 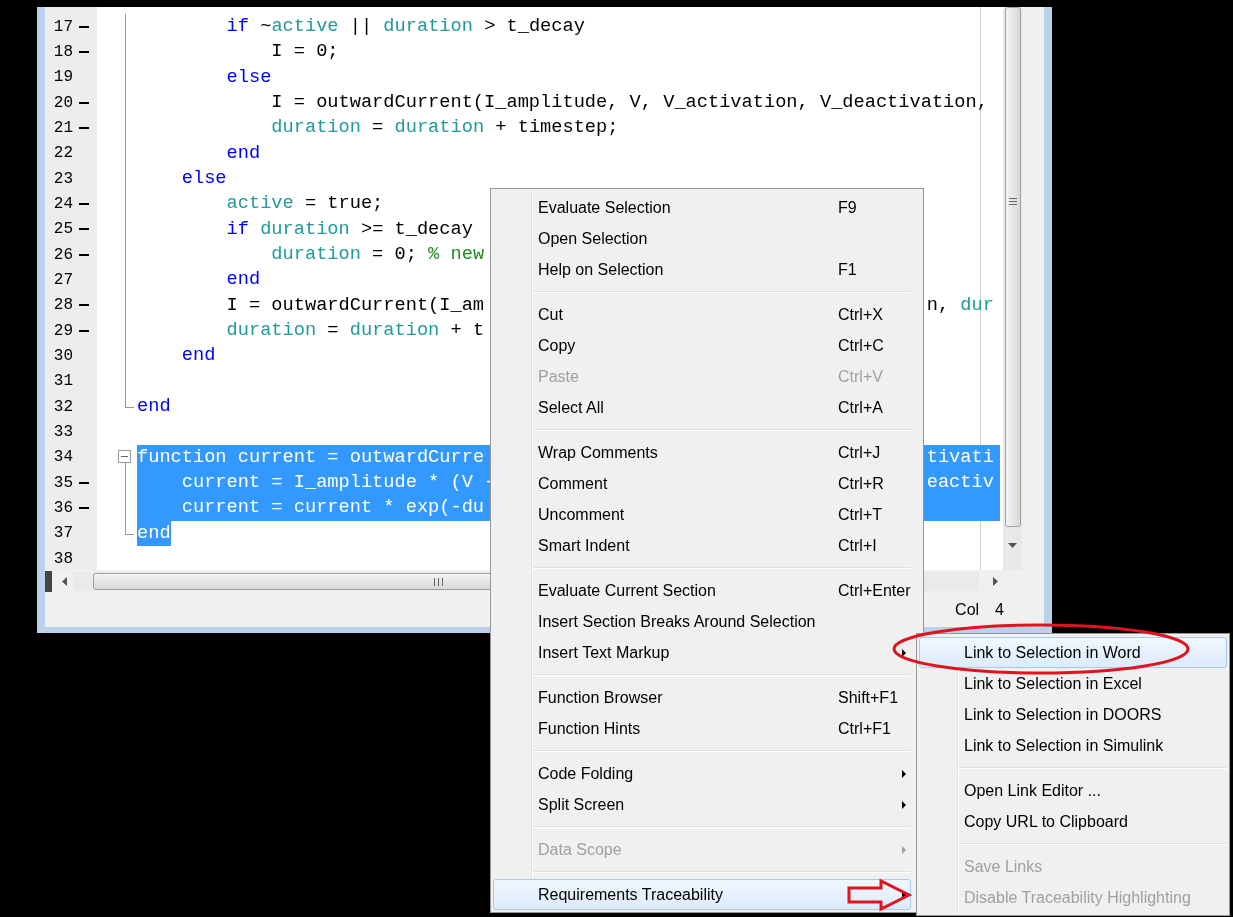 What do you see at coordinates (999, 610) in the screenshot?
I see `column-value: 4` at bounding box center [999, 610].